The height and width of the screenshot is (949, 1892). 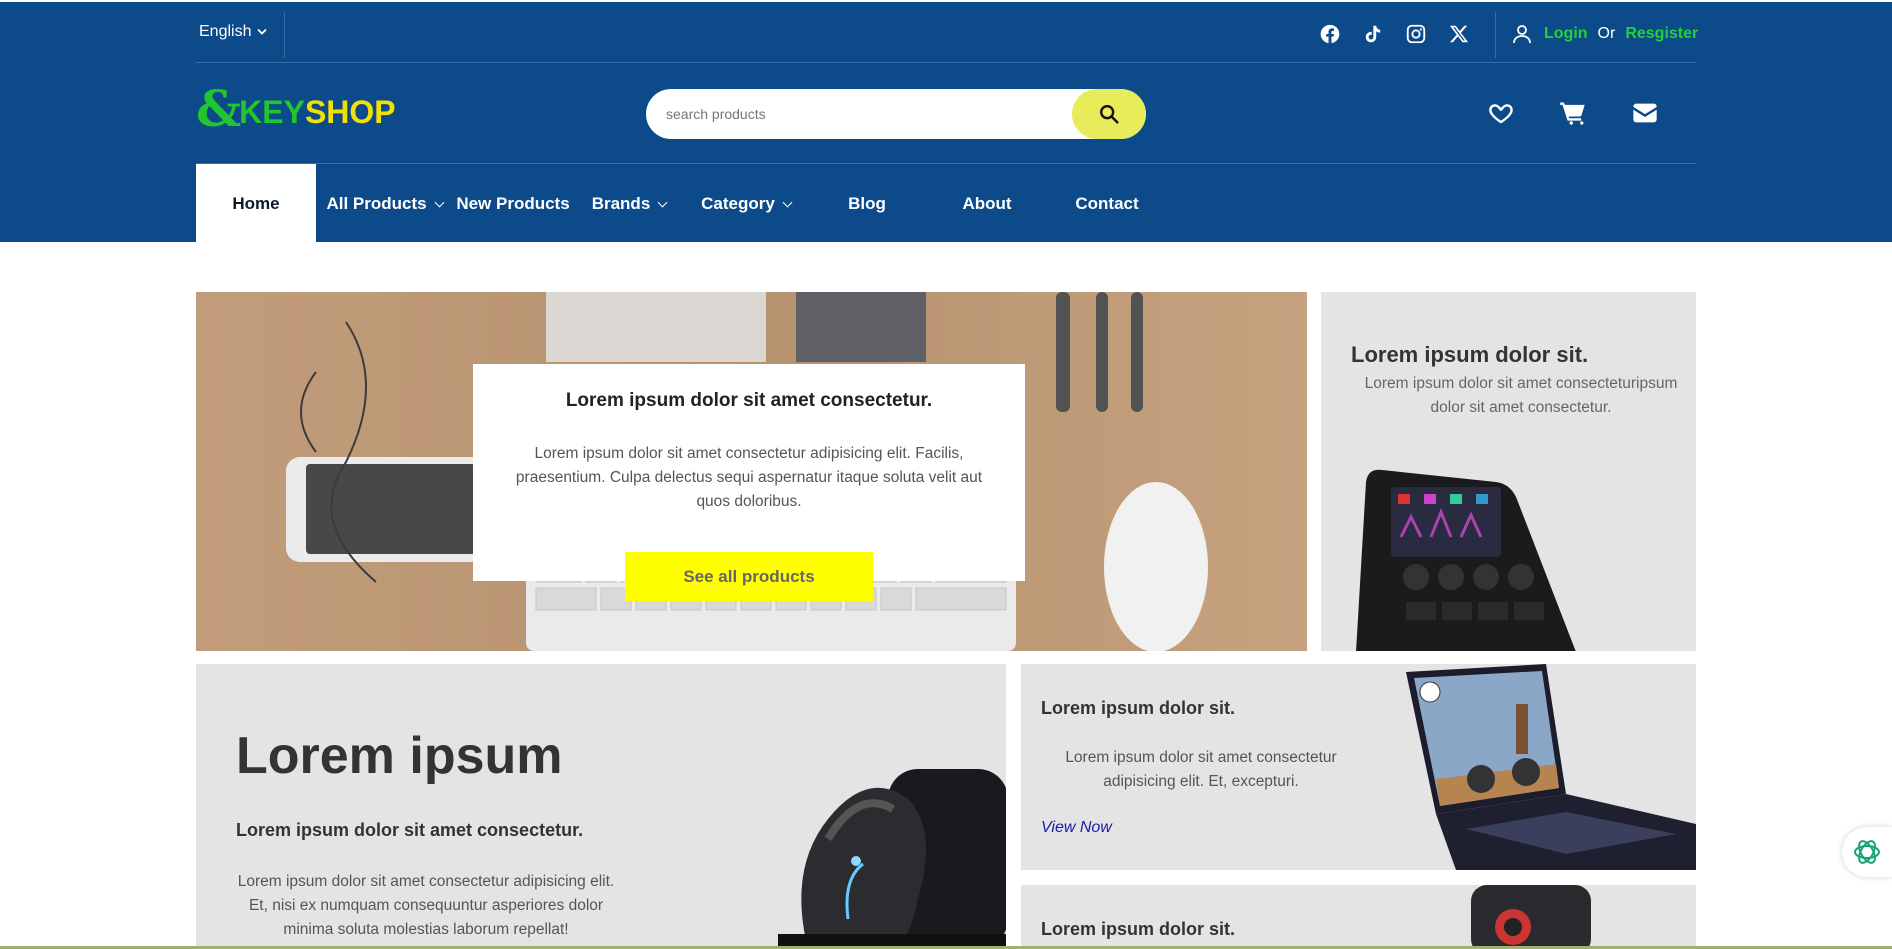 I want to click on chat-widget-button, so click(x=1867, y=852).